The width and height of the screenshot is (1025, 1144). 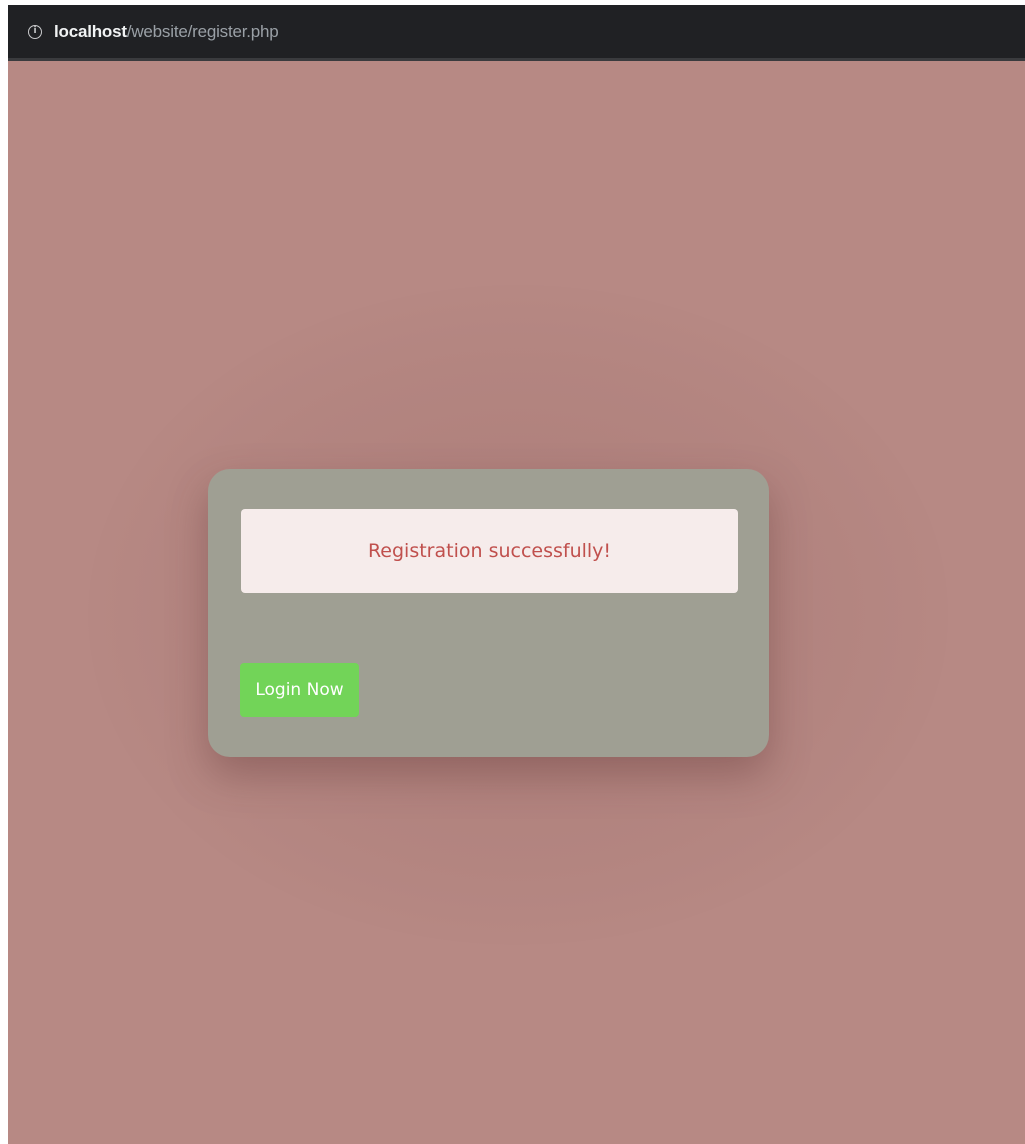 I want to click on address-bar: i localhost/website/register.php, so click(x=516, y=33).